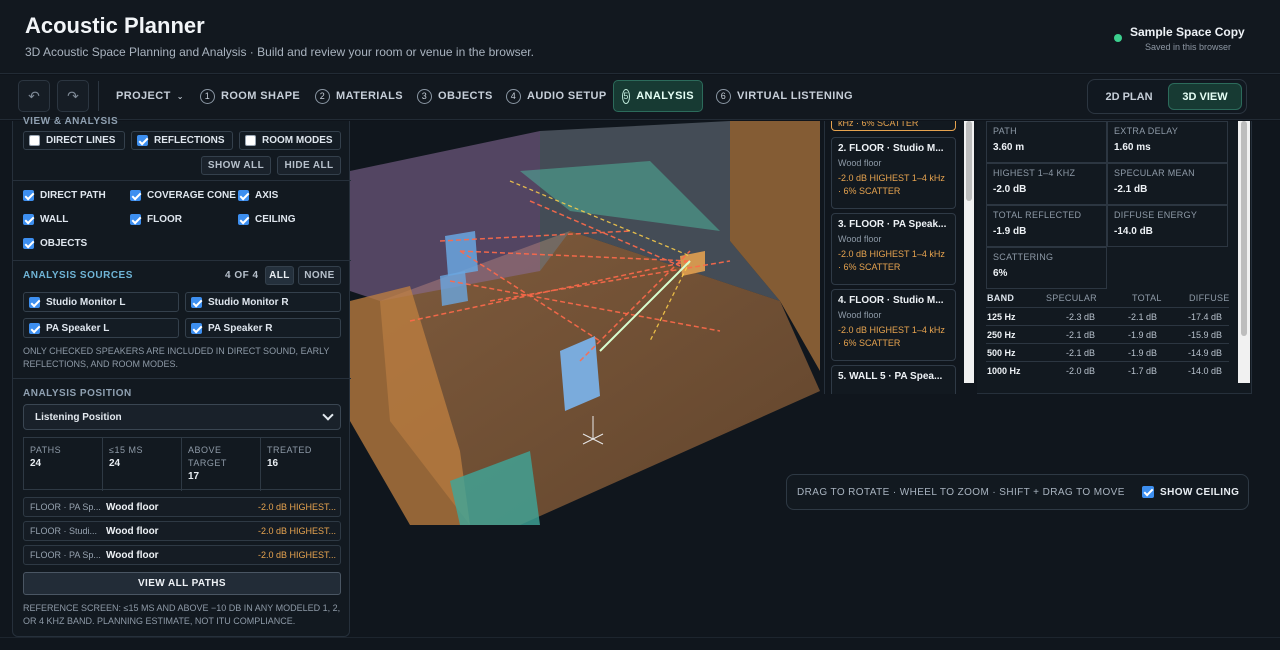 The width and height of the screenshot is (1280, 650). Describe the element at coordinates (1190, 492) in the screenshot. I see `show-ceiling-toggle: SHOW CEILING` at that location.